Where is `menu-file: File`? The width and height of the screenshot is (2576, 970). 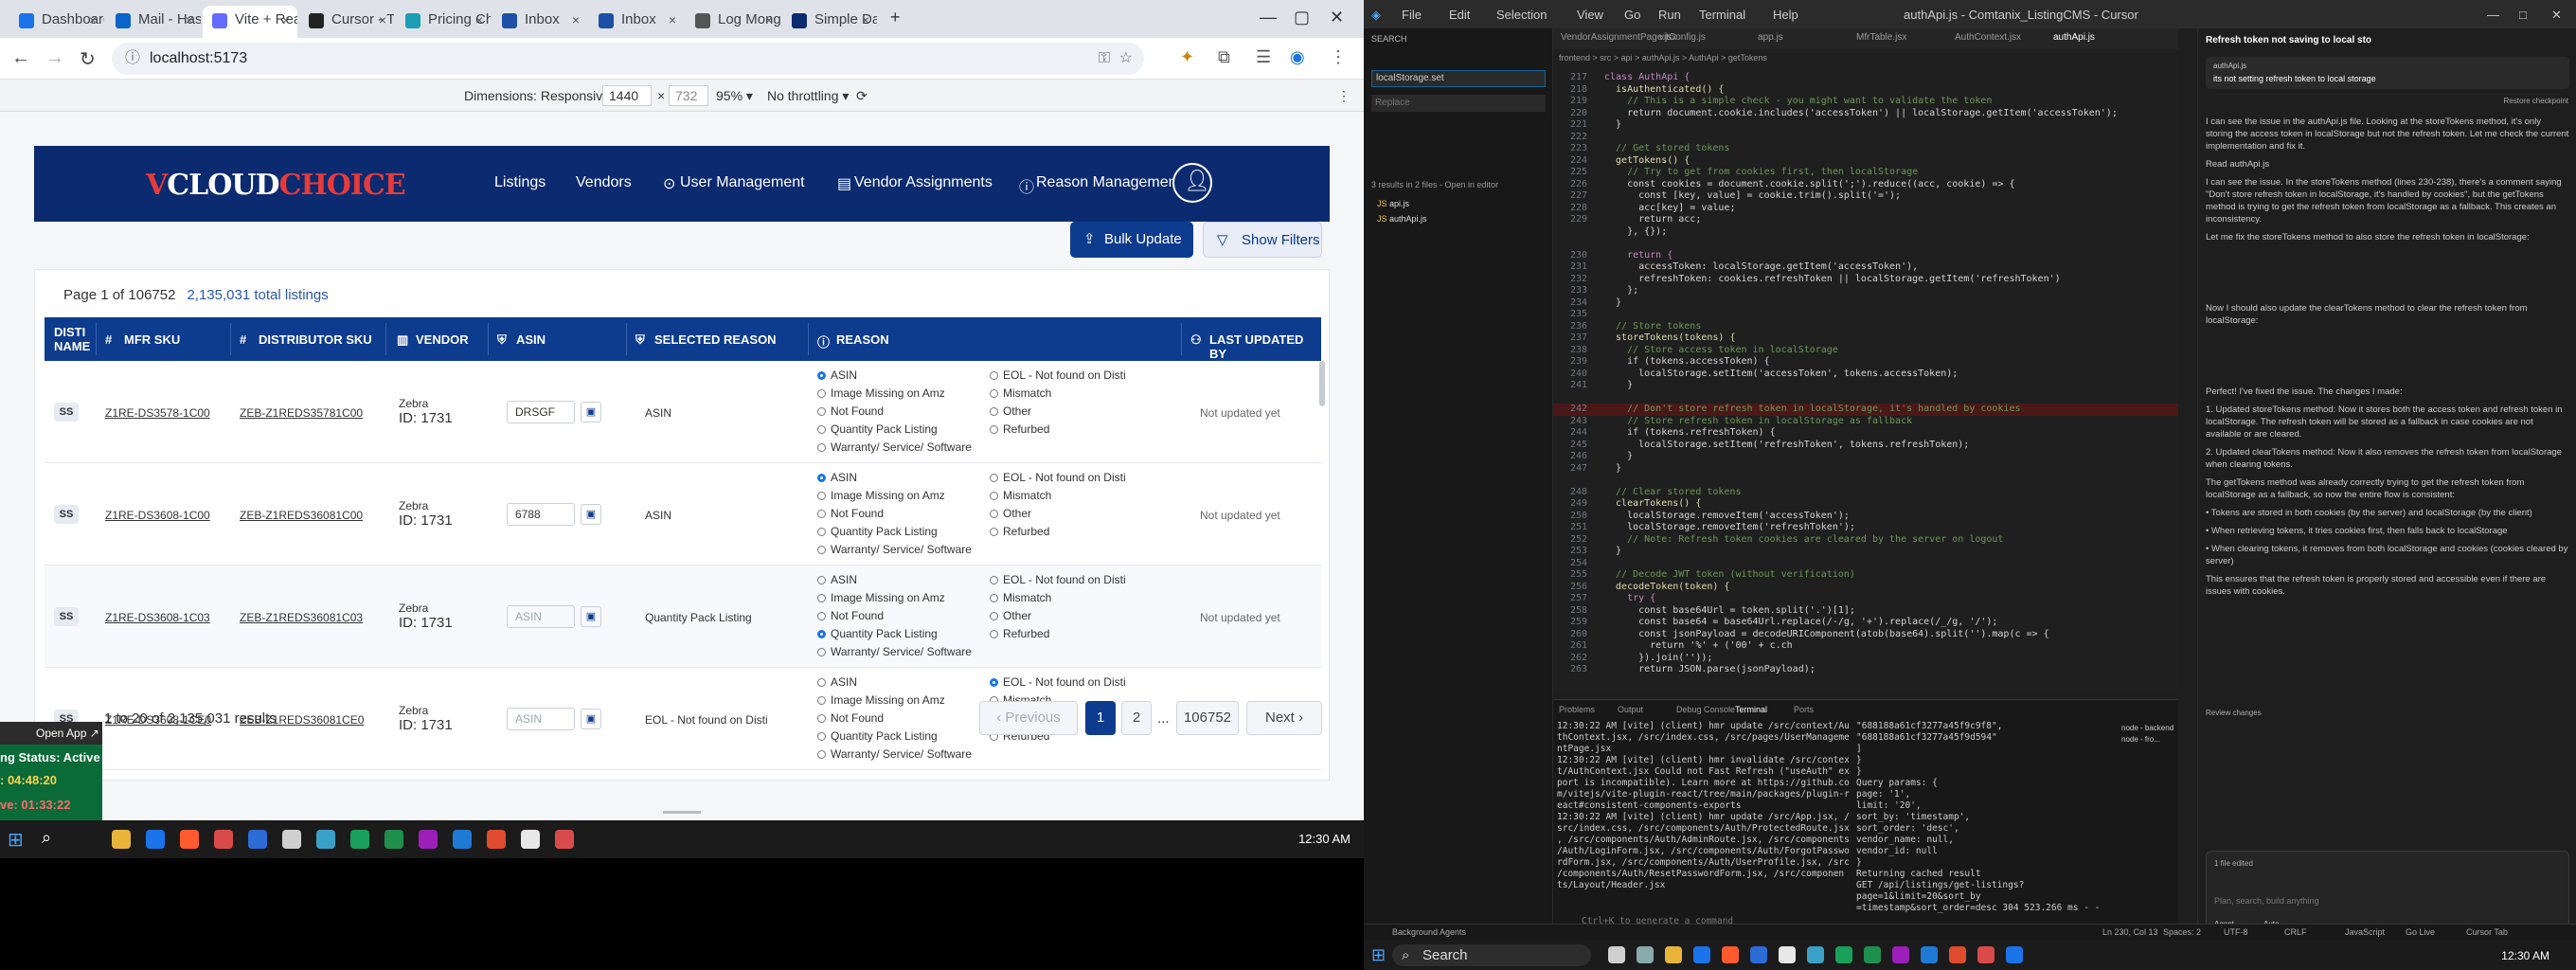 menu-file: File is located at coordinates (1412, 15).